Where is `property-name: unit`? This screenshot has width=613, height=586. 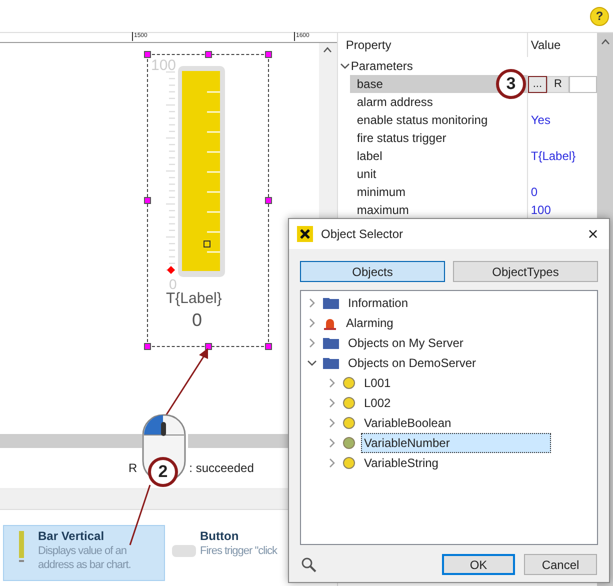 property-name: unit is located at coordinates (422, 174).